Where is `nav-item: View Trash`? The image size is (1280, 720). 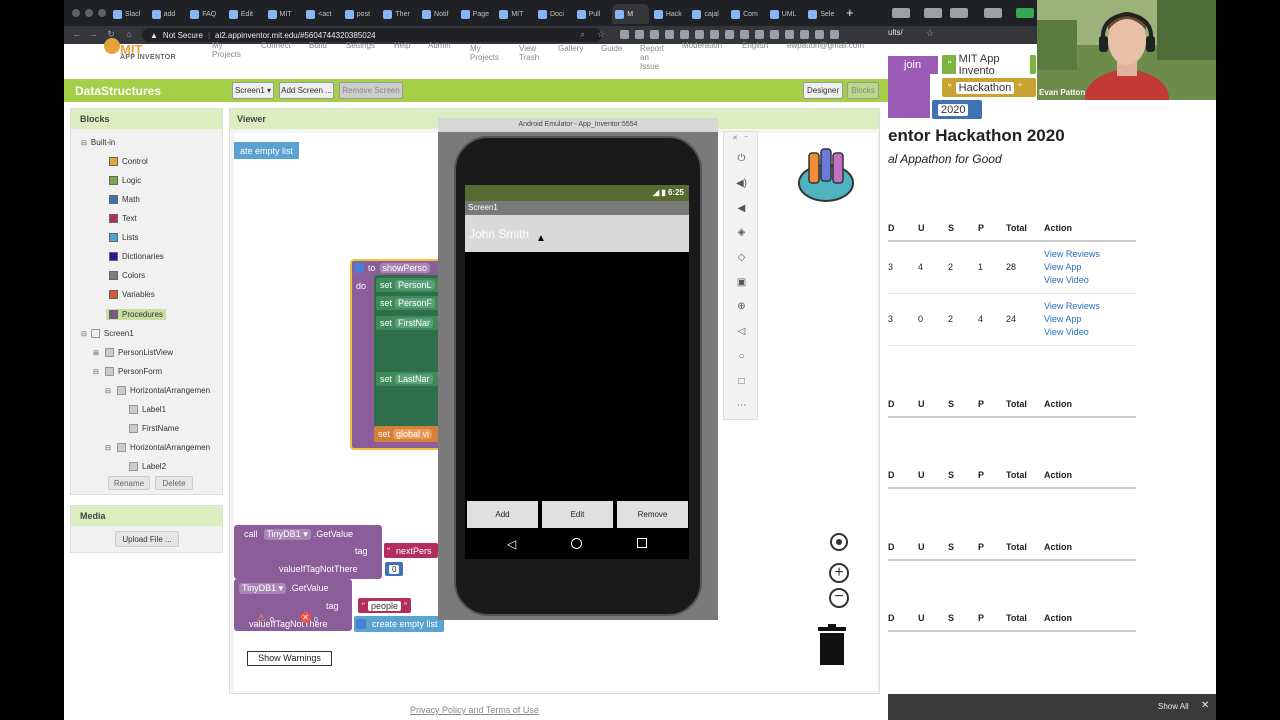 nav-item: View Trash is located at coordinates (529, 53).